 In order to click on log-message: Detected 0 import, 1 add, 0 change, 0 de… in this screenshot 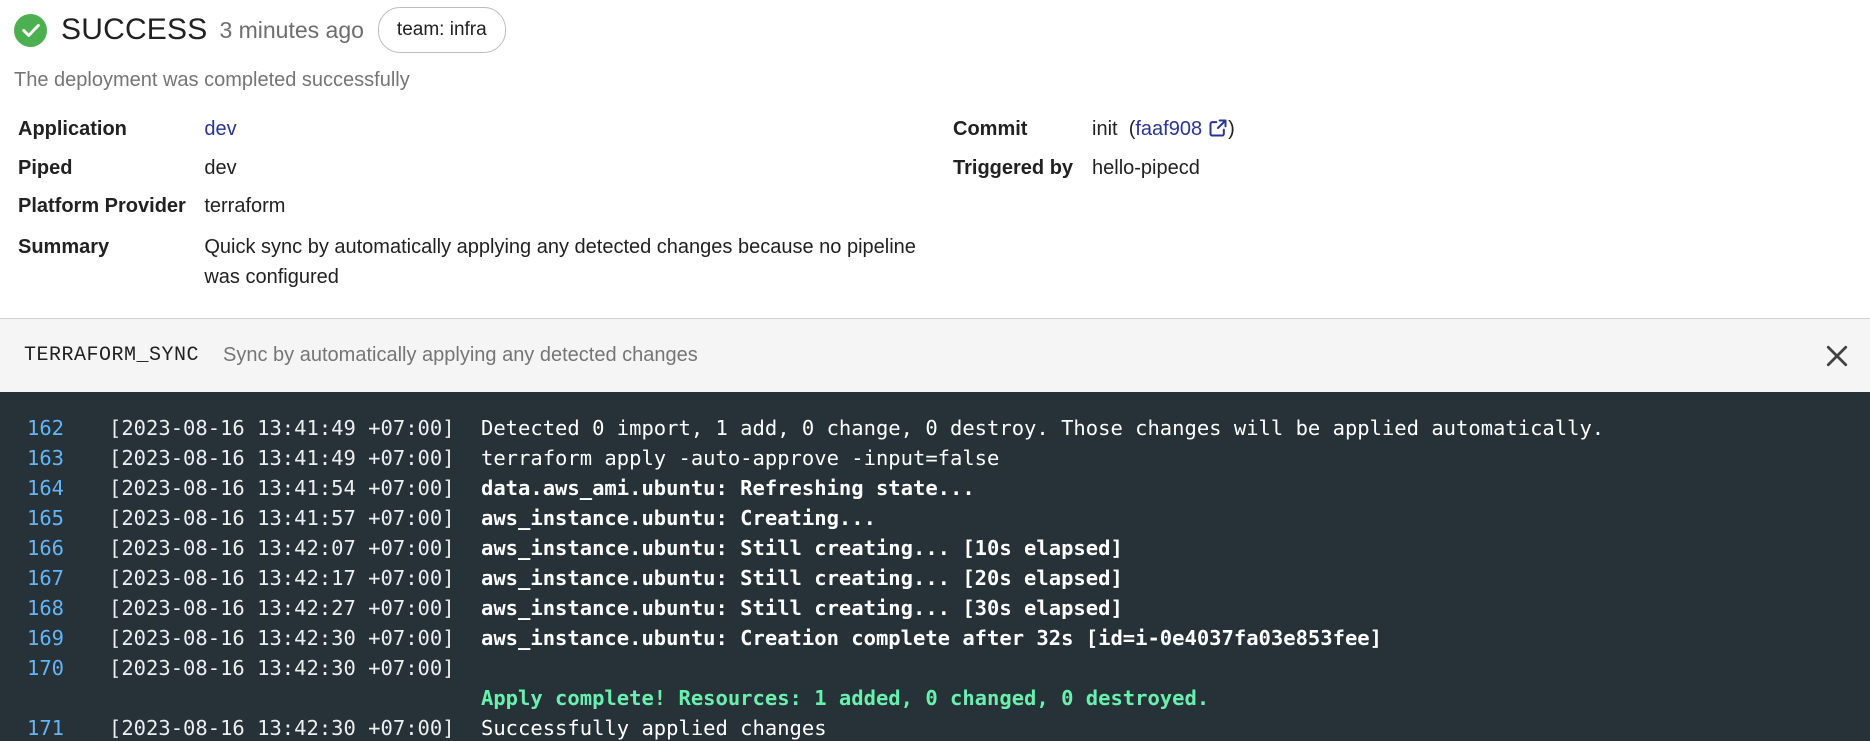, I will do `click(1043, 428)`.